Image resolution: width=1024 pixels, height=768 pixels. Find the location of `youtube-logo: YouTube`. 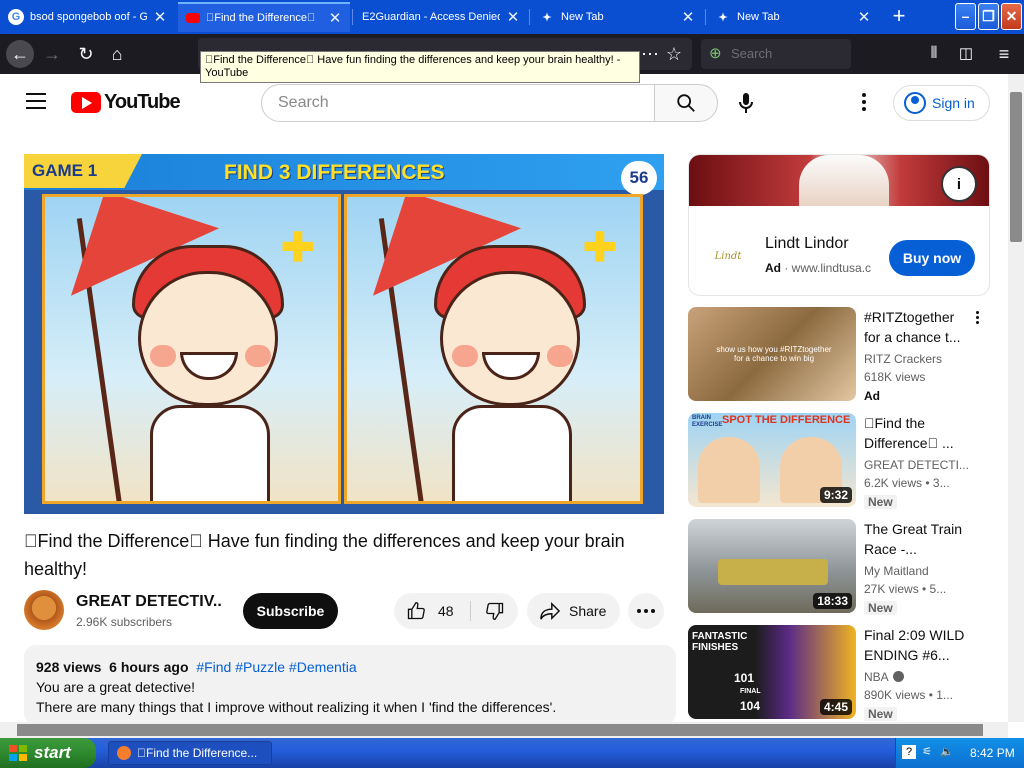

youtube-logo: YouTube is located at coordinates (126, 102).